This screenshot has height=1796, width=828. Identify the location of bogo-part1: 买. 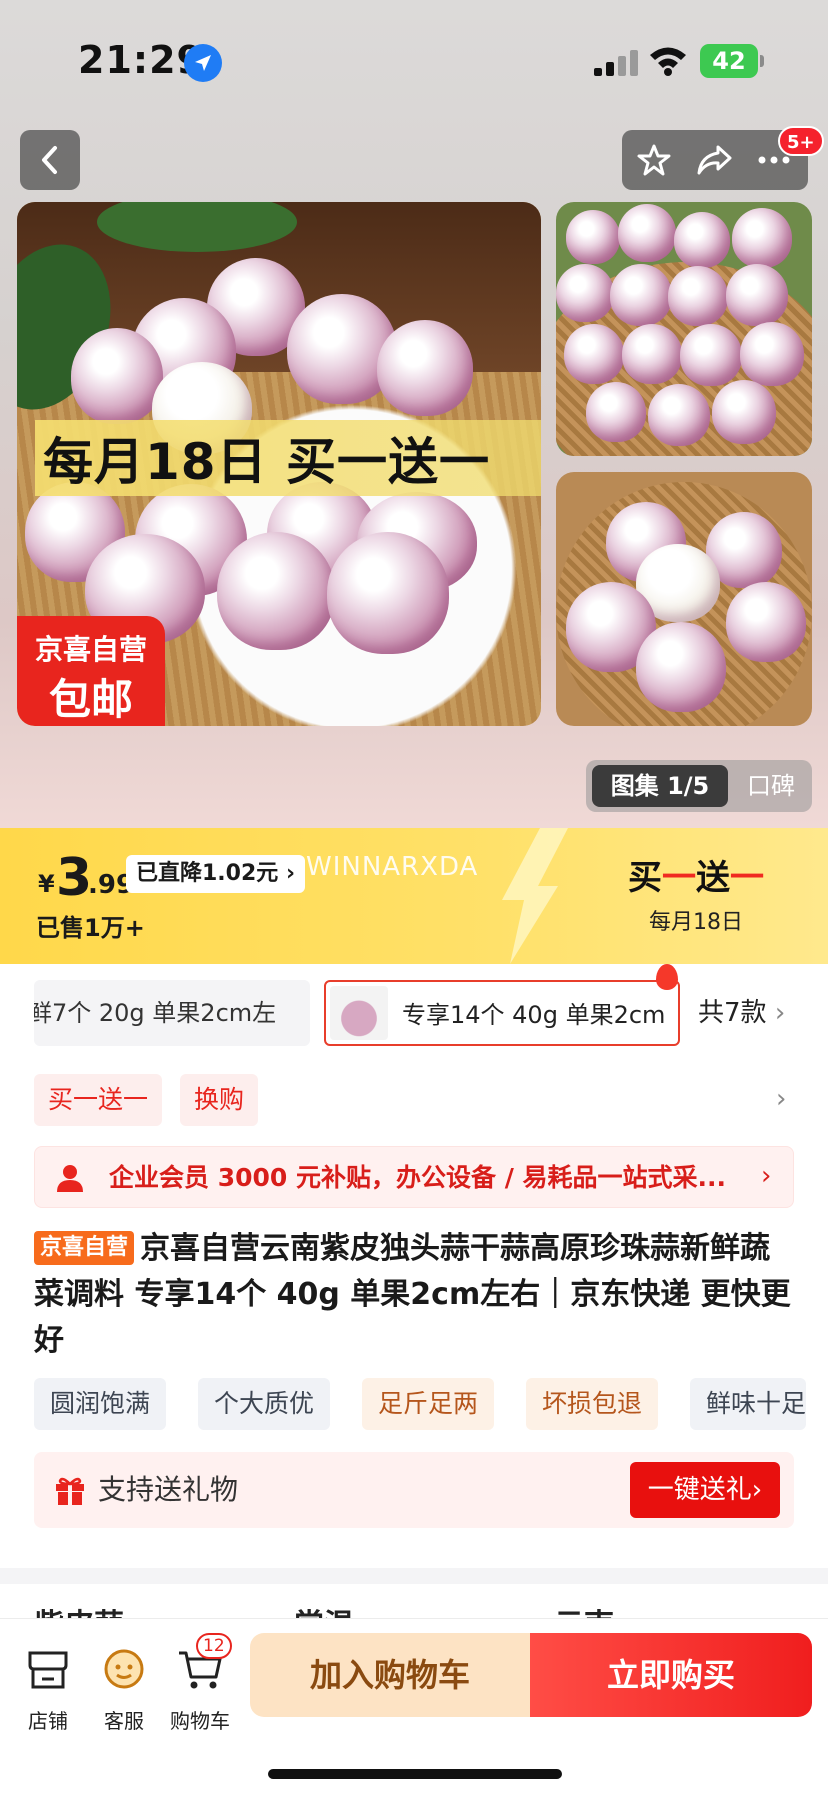
(645, 878).